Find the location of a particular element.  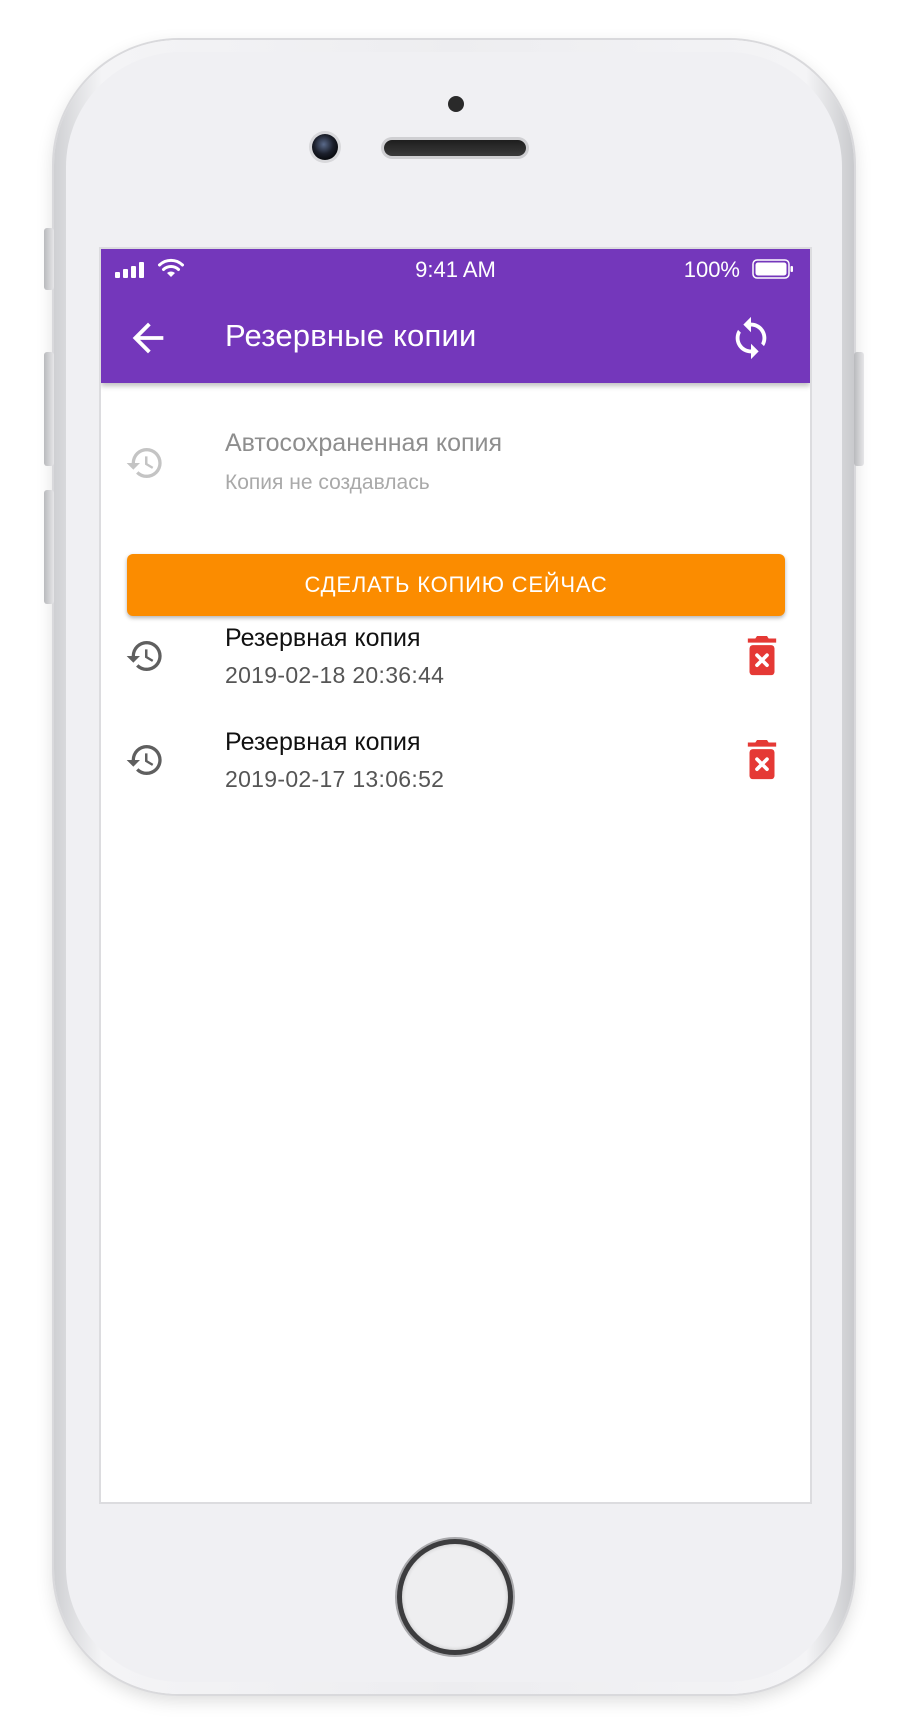

backup-date: 2019-02-18 20:36:44 is located at coordinates (335, 675).